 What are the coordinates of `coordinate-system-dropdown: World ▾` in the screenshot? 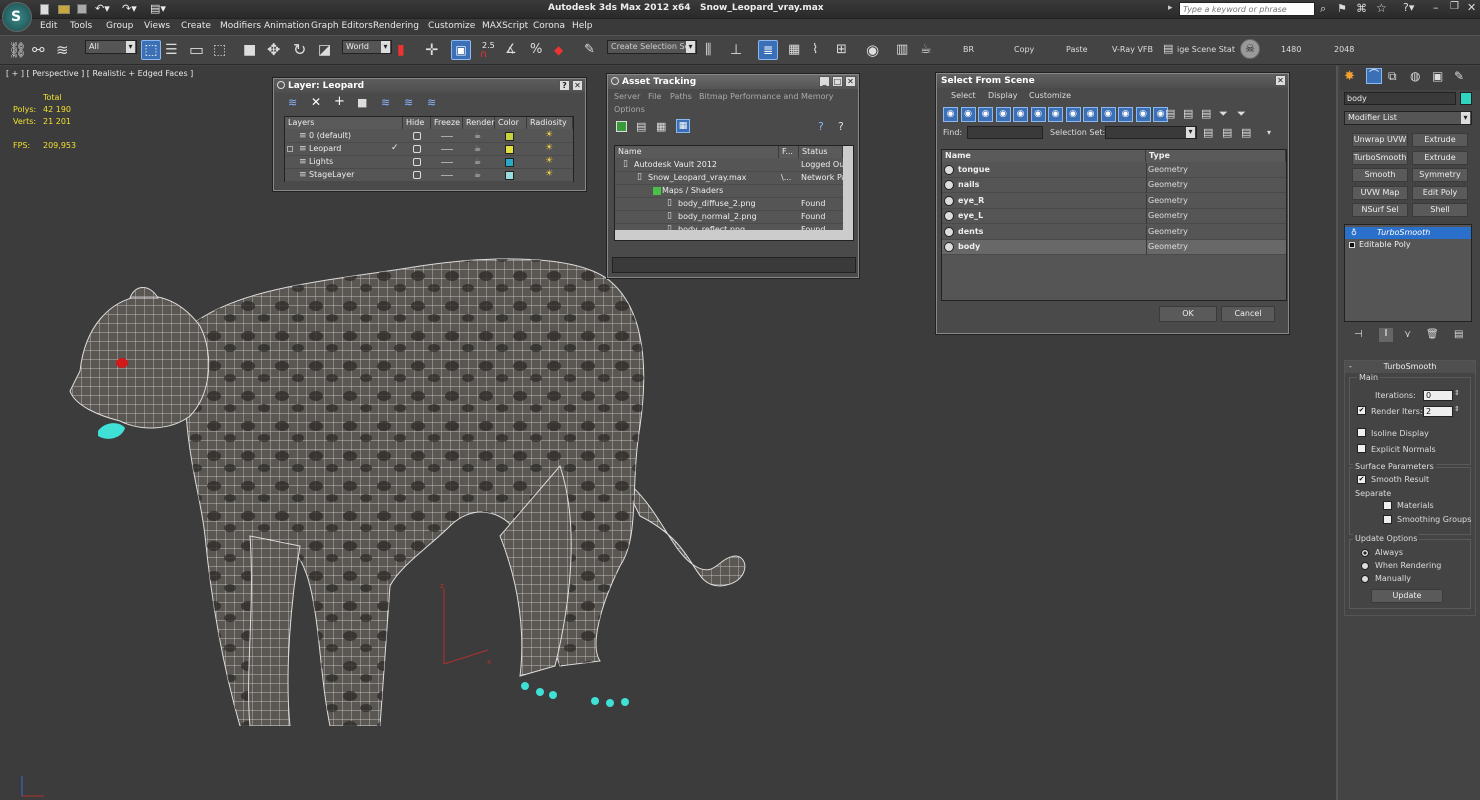 It's located at (367, 47).